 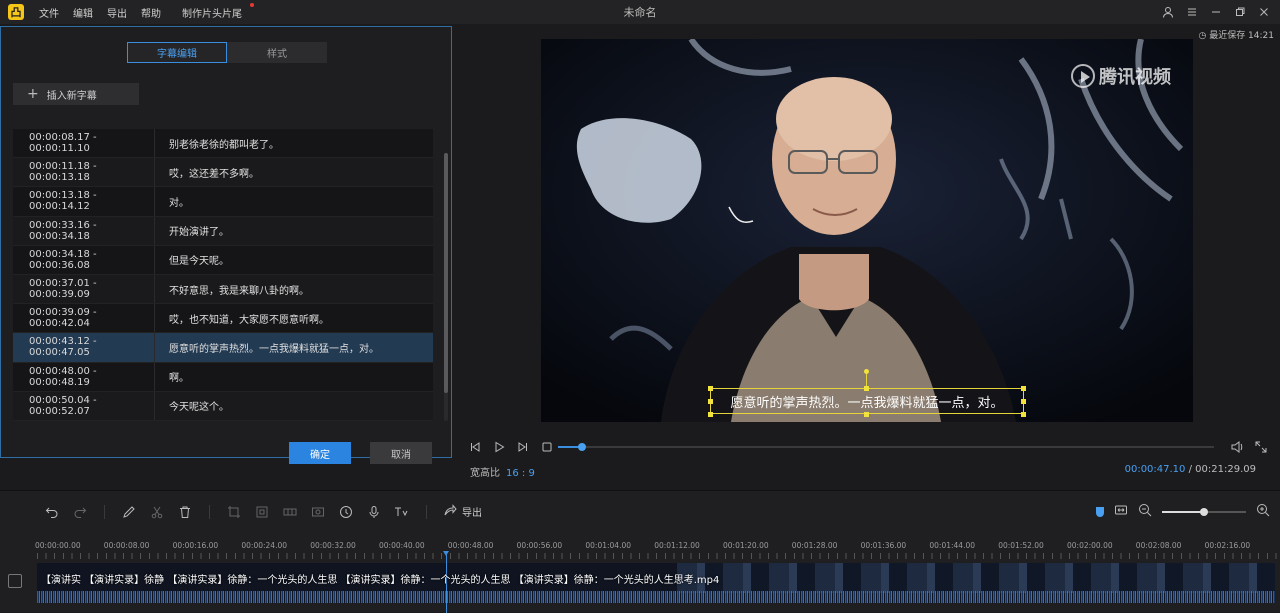 I want to click on resize-handle-br, so click(x=1023, y=414).